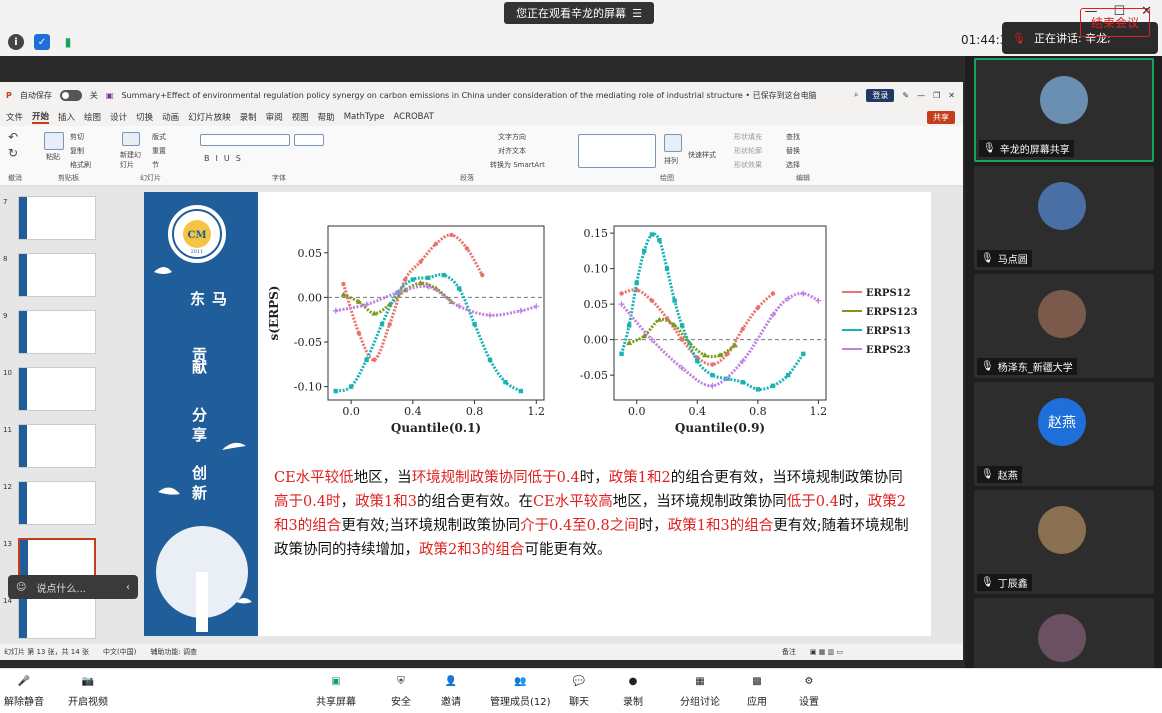 This screenshot has width=1162, height=713. What do you see at coordinates (748, 151) in the screenshot?
I see `shape-outline-button: 形状轮廓` at bounding box center [748, 151].